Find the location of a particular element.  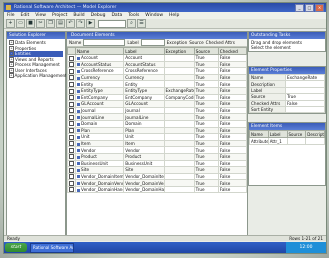

column-header-source: Source is located at coordinates (206, 51).